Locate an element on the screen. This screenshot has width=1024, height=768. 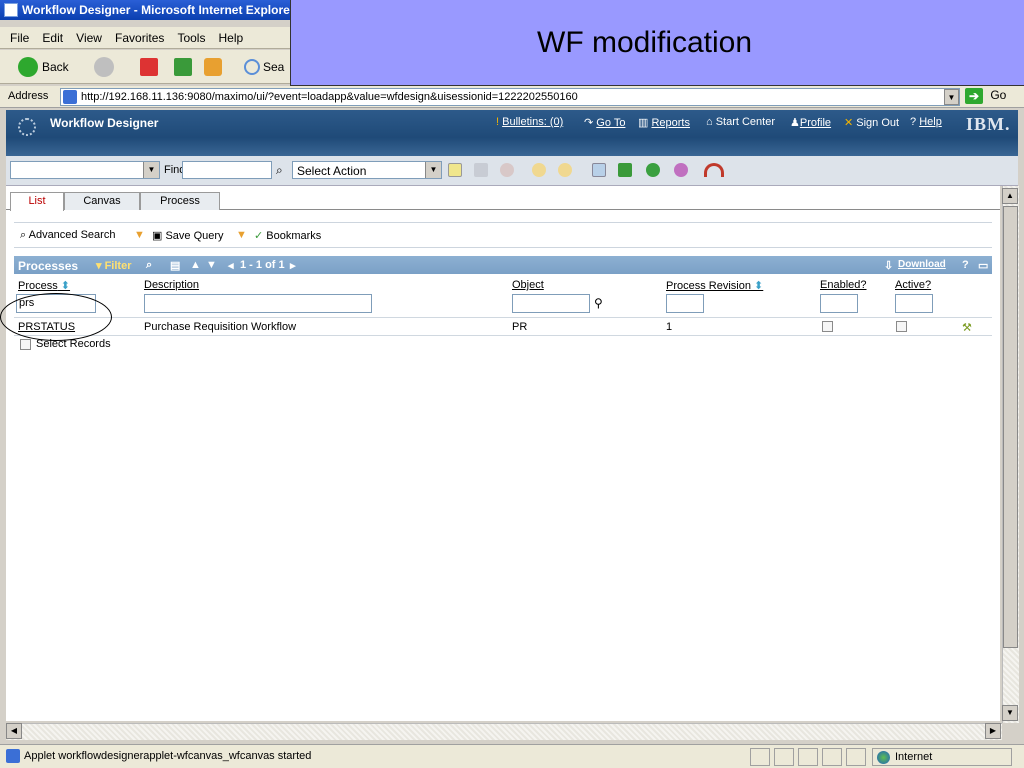
query-select: ▼ is located at coordinates (85, 170).